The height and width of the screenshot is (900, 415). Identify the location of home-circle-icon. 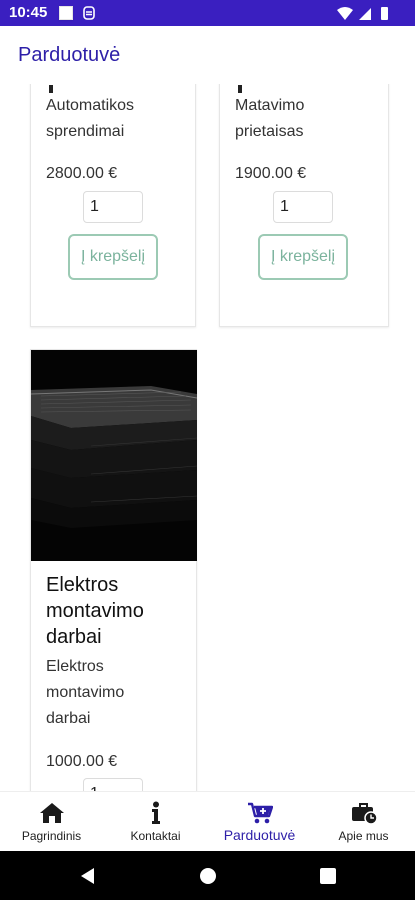
(208, 876).